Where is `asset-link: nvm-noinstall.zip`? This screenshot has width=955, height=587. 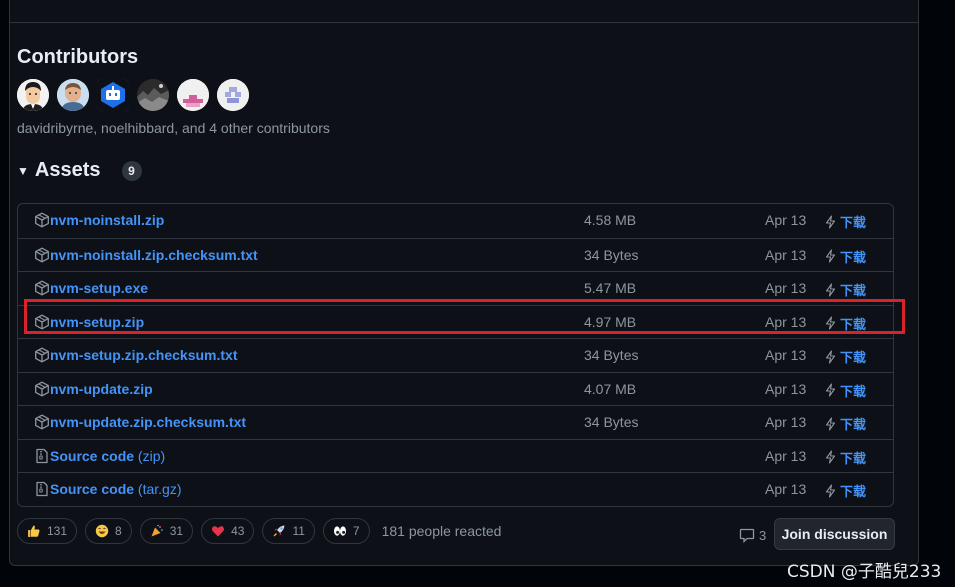
asset-link: nvm-noinstall.zip is located at coordinates (107, 220).